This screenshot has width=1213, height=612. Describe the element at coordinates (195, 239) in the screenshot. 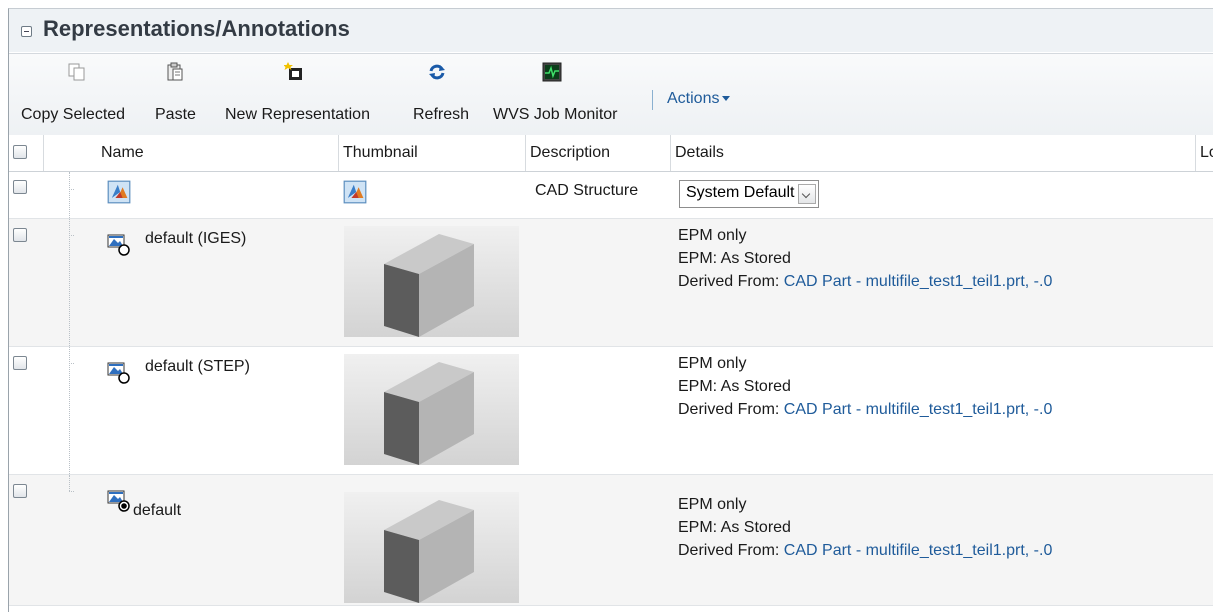

I see `row-name: default (IGES)` at that location.